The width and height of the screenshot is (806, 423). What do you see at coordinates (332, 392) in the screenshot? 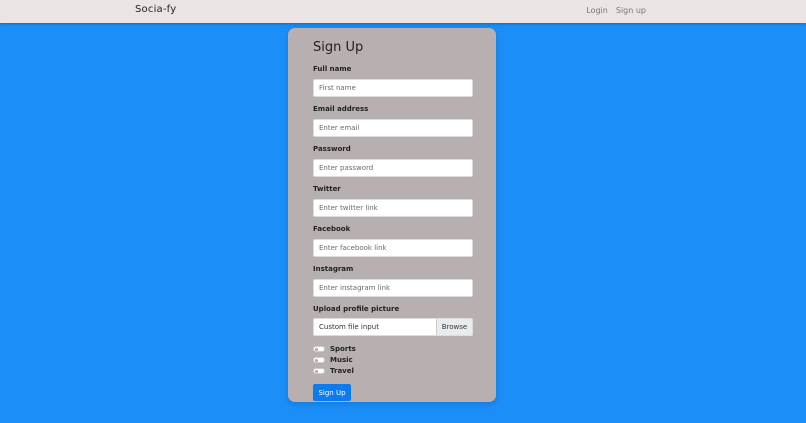
I see `signup-submit-button: Sign Up` at bounding box center [332, 392].